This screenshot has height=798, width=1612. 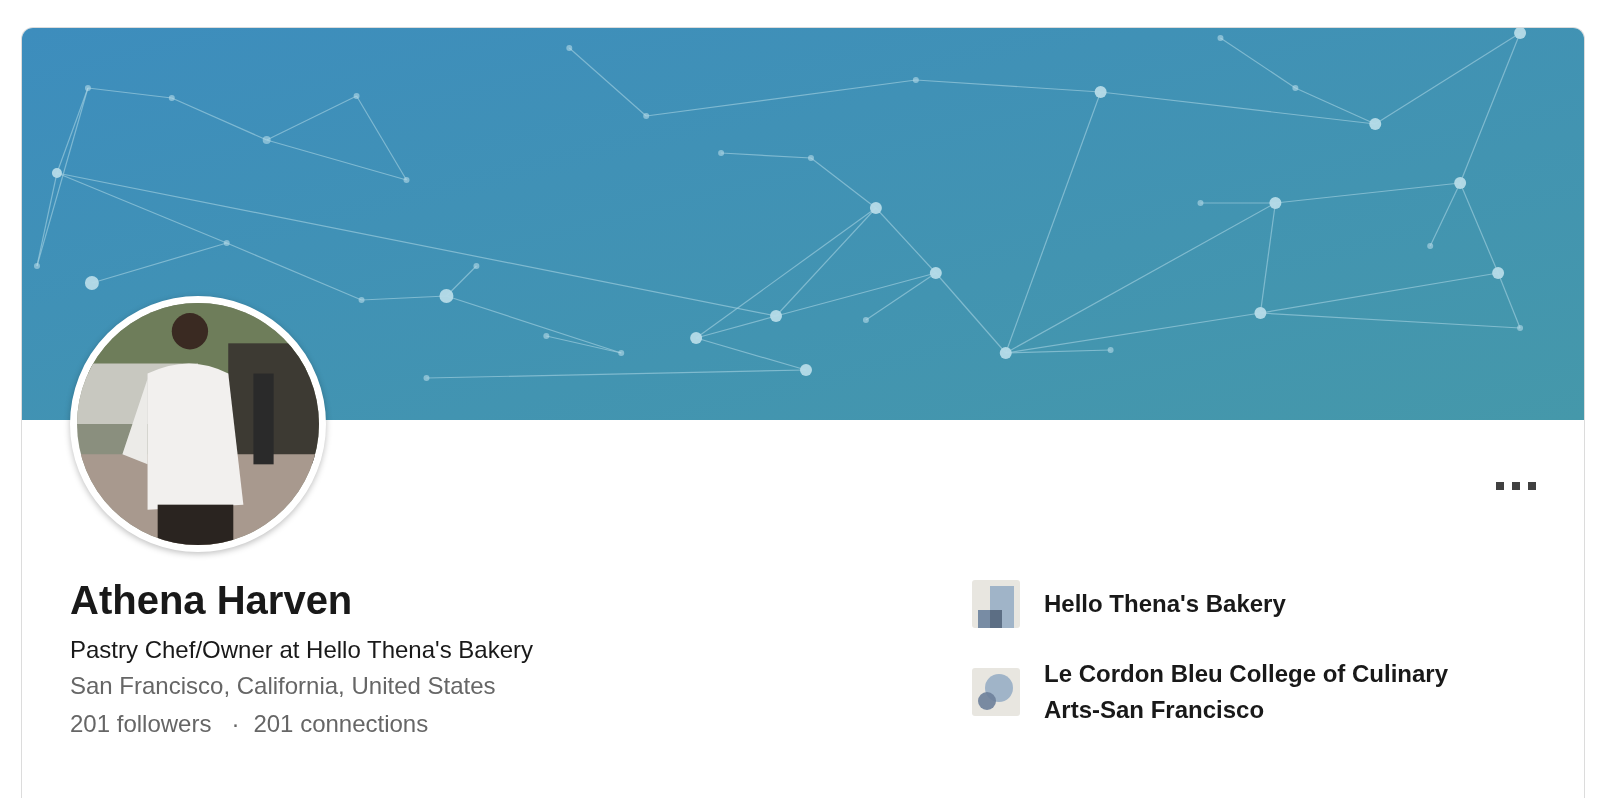 What do you see at coordinates (302, 650) in the screenshot?
I see `profile-headline: Pastry Chef/Owner at Hello Thena's Bakery` at bounding box center [302, 650].